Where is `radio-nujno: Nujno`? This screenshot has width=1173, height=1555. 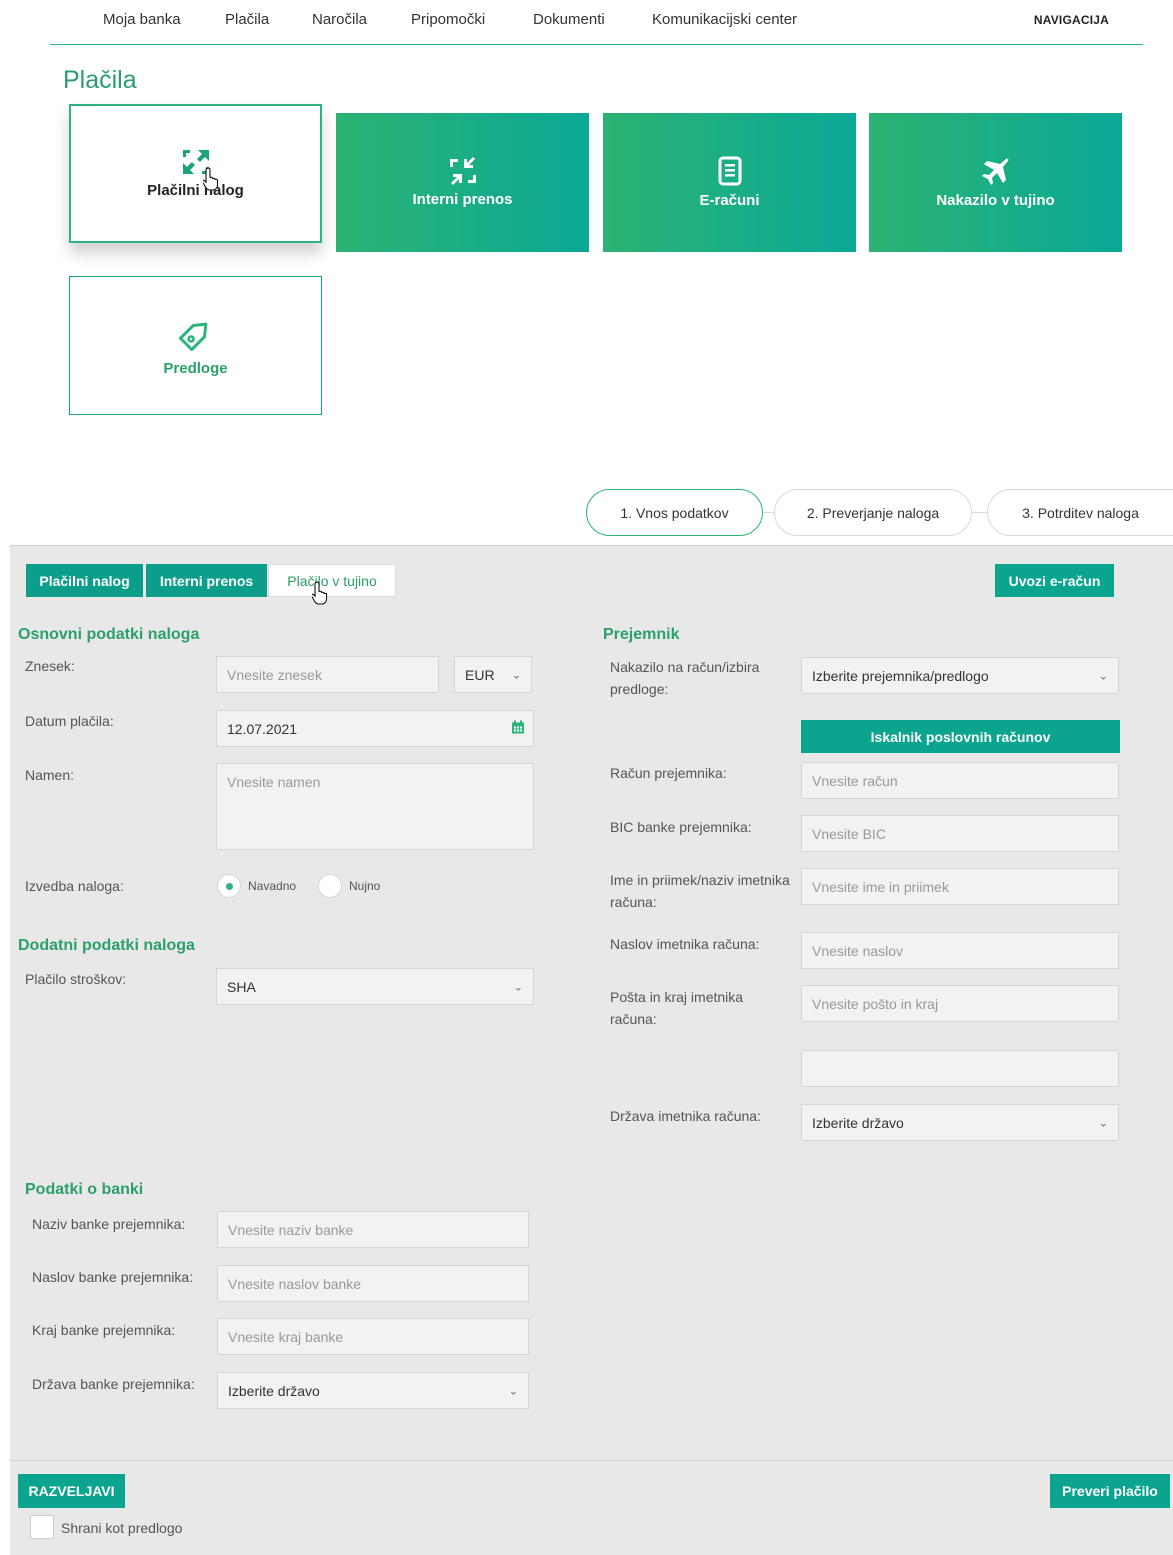
radio-nujno: Nujno is located at coordinates (349, 886).